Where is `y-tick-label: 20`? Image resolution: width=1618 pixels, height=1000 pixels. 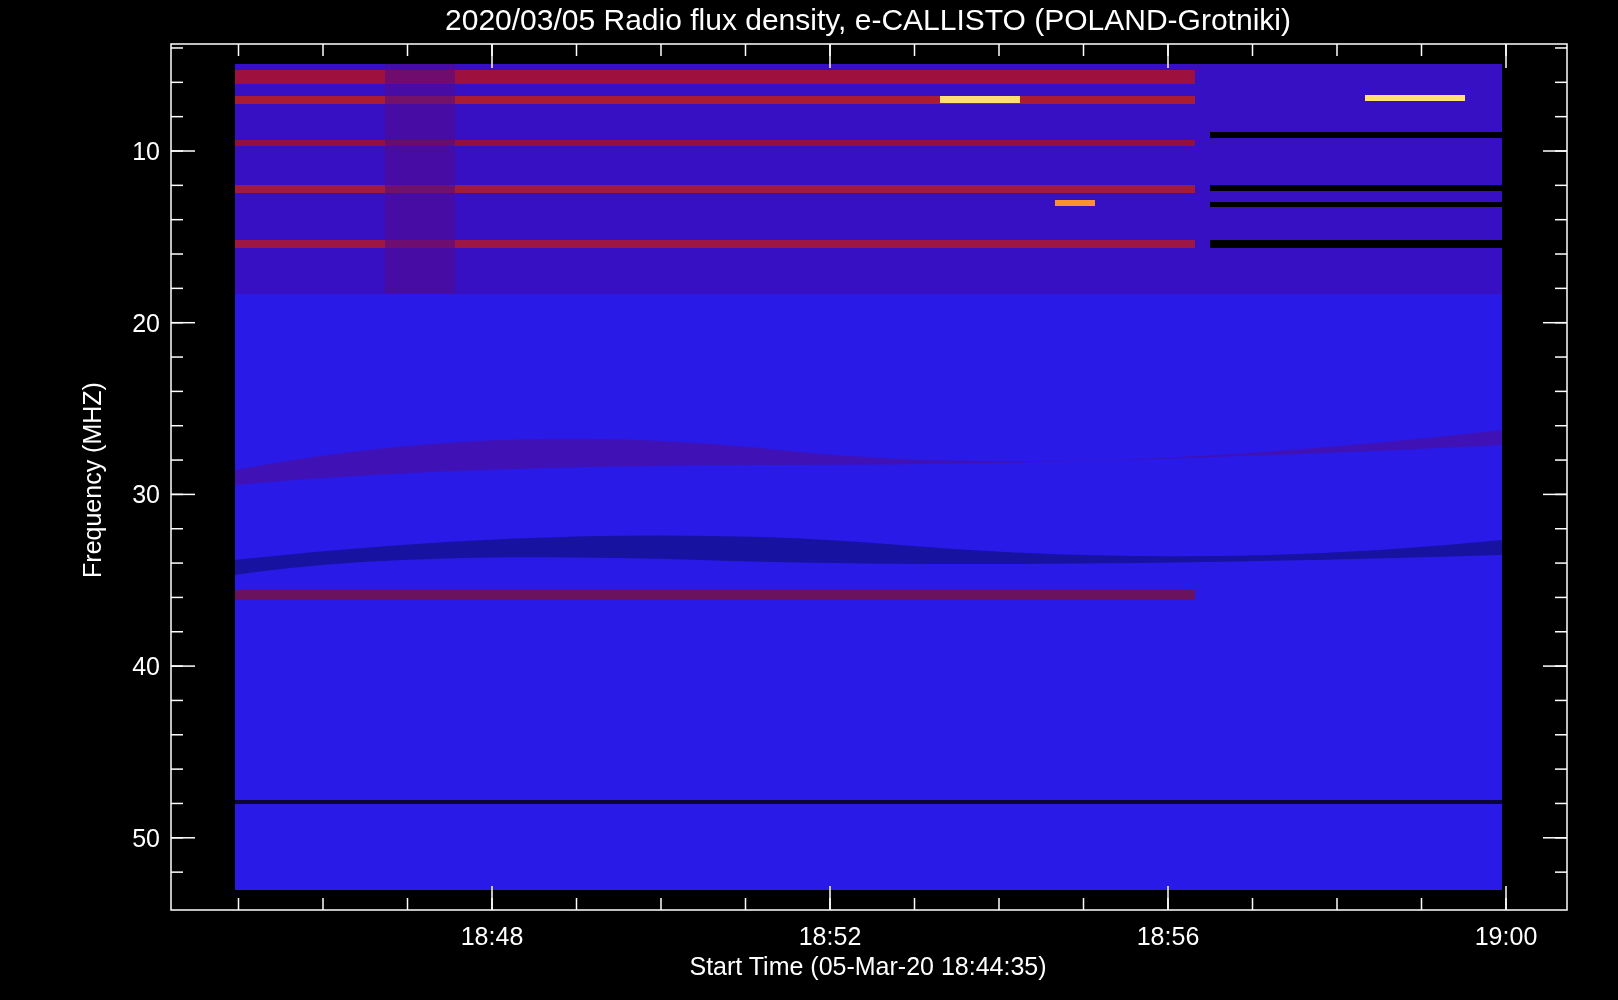 y-tick-label: 20 is located at coordinates (146, 322).